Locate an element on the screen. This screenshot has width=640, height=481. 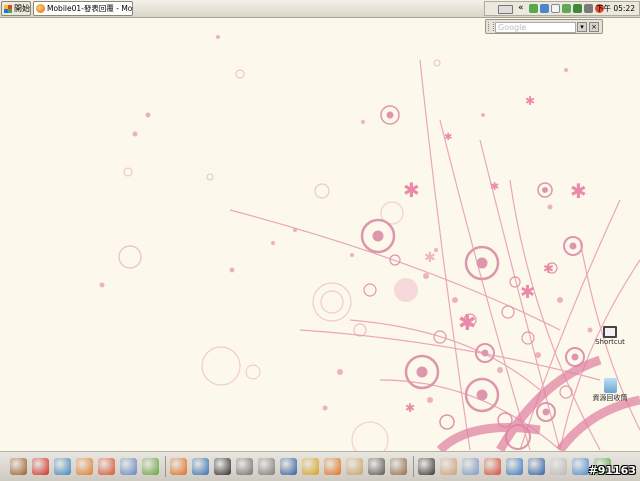
network-icon is located at coordinates (566, 8).